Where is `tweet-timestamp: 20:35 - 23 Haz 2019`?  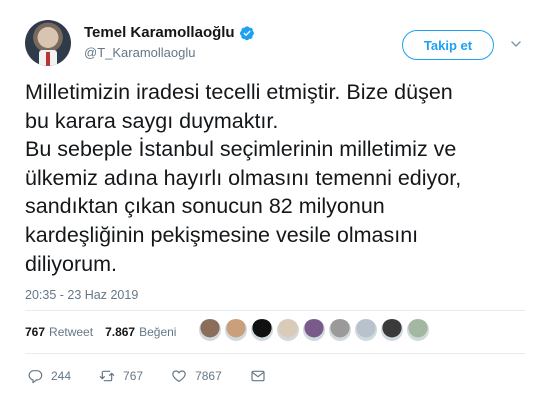 tweet-timestamp: 20:35 - 23 Haz 2019 is located at coordinates (81, 295).